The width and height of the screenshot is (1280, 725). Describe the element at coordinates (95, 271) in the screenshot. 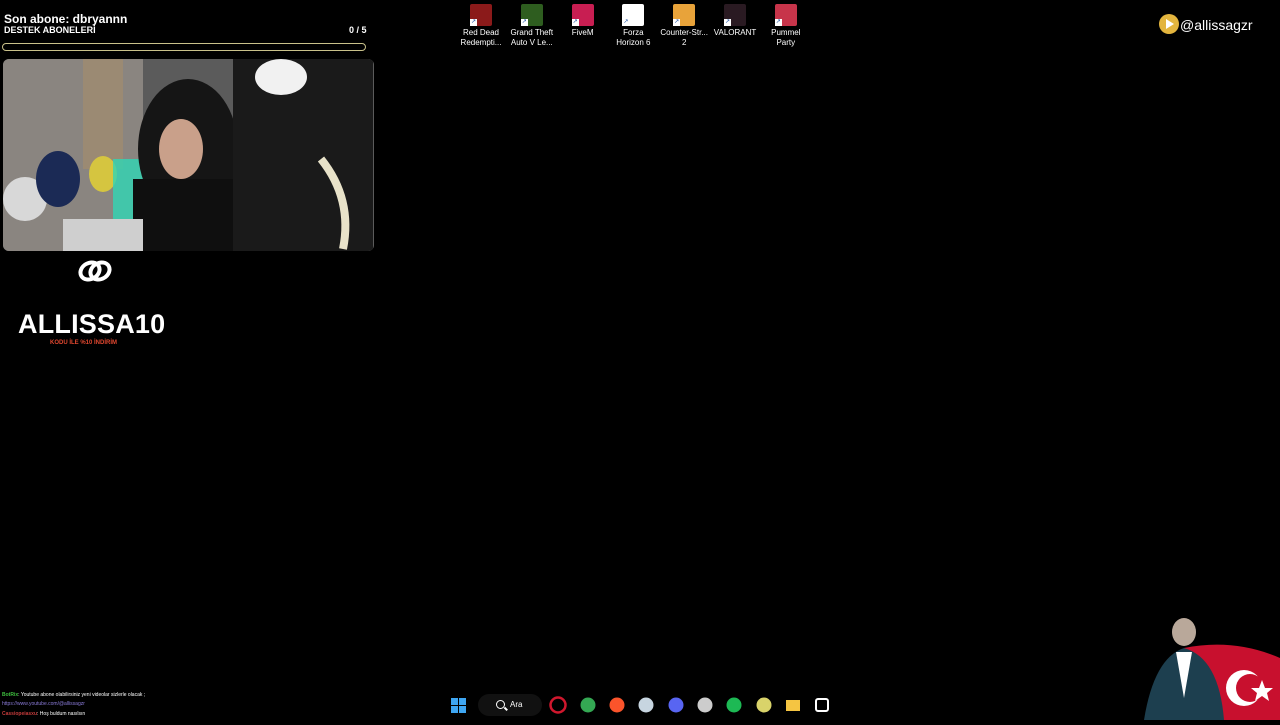

I see `sponsor-logo-icon` at that location.